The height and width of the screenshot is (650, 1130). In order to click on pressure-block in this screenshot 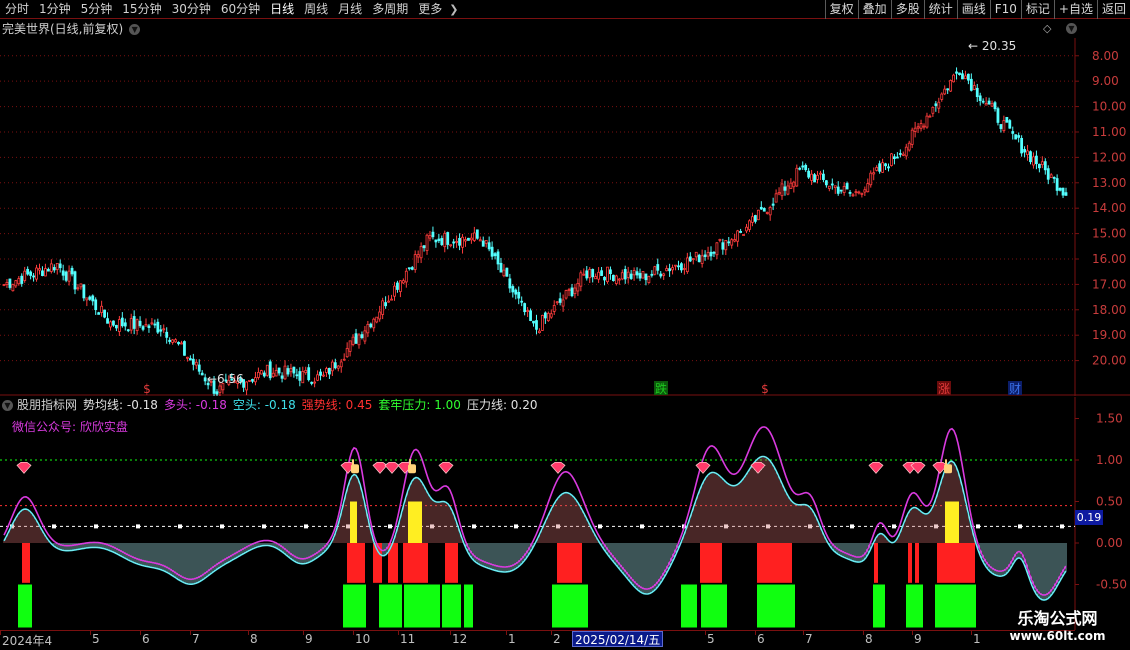, I will do `click(776, 606)`.